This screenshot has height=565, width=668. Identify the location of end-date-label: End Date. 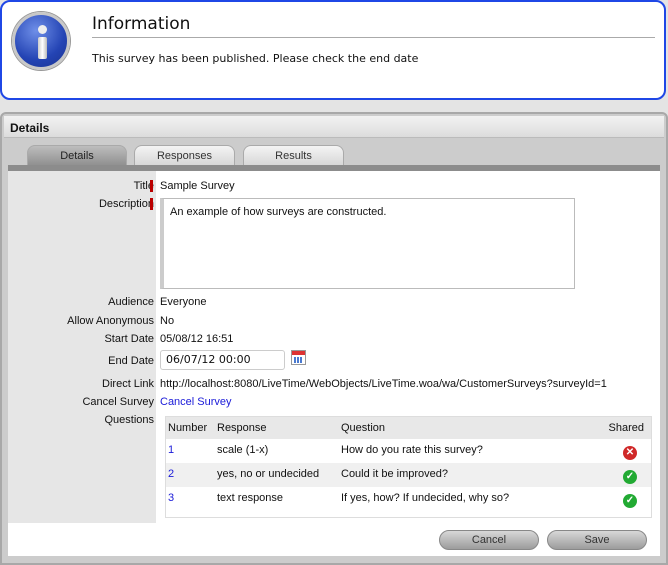
(131, 361).